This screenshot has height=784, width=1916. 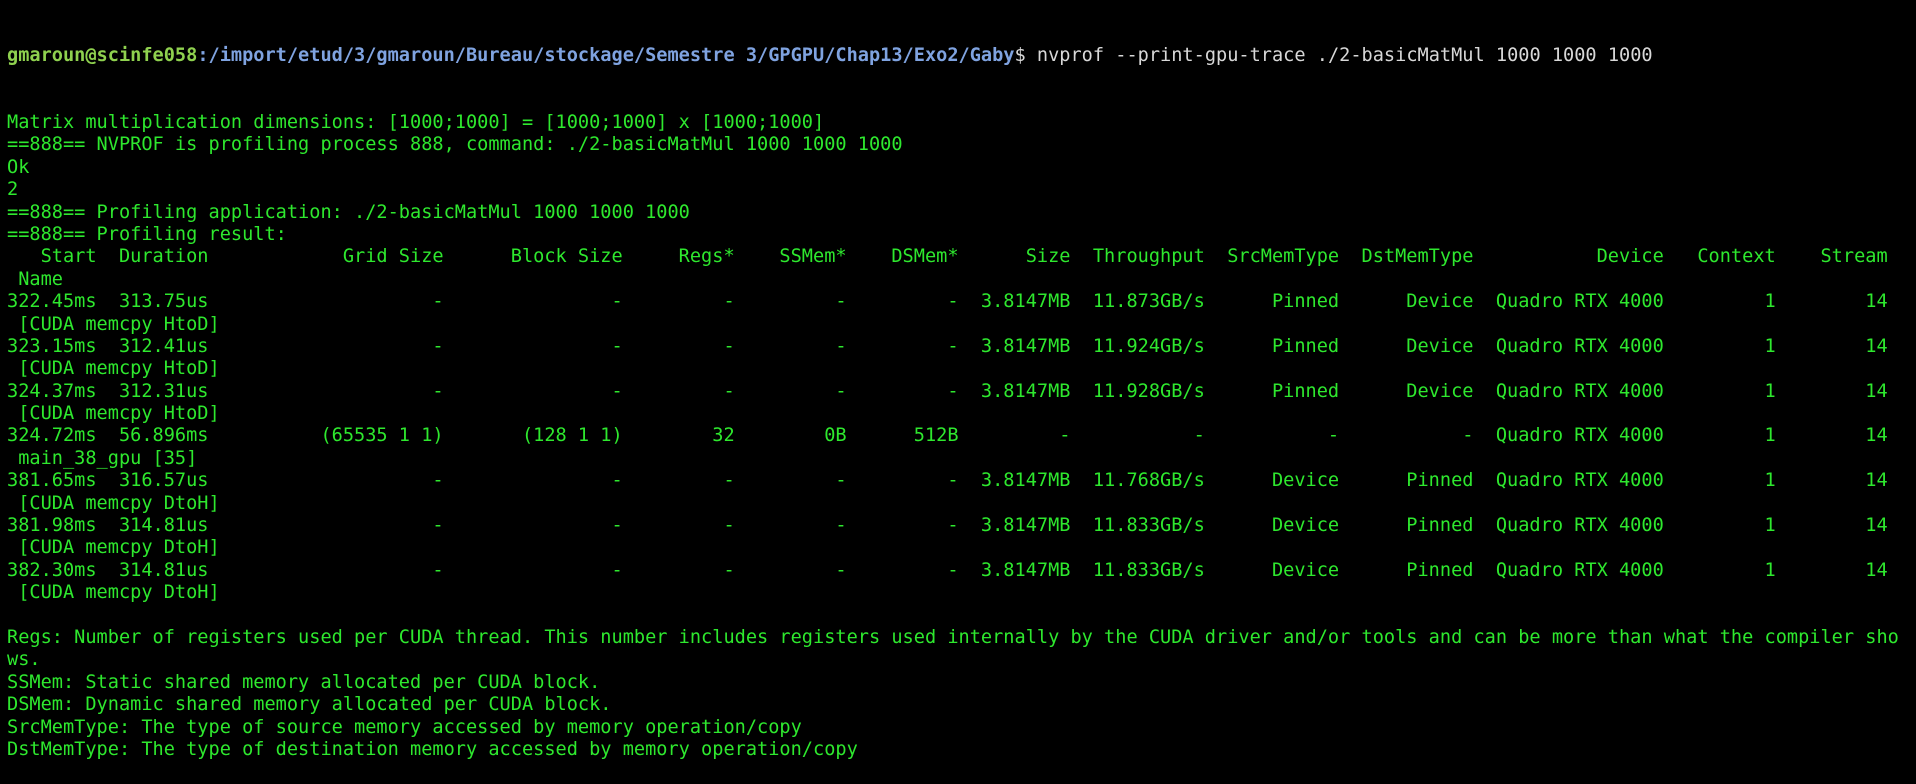 What do you see at coordinates (24, 660) in the screenshot?
I see `output-line: ws.` at bounding box center [24, 660].